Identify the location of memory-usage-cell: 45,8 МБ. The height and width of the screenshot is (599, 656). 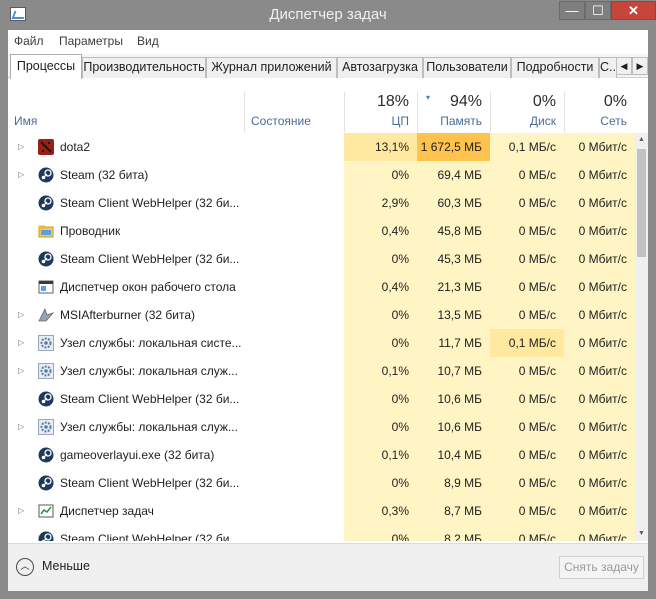
(453, 231).